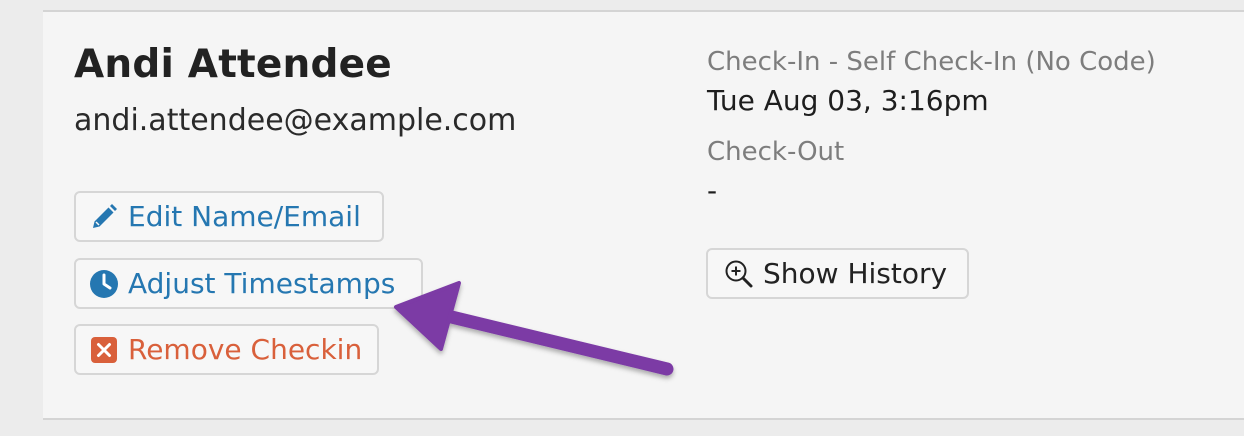 This screenshot has height=436, width=1244. What do you see at coordinates (104, 350) in the screenshot?
I see `close-box-icon` at bounding box center [104, 350].